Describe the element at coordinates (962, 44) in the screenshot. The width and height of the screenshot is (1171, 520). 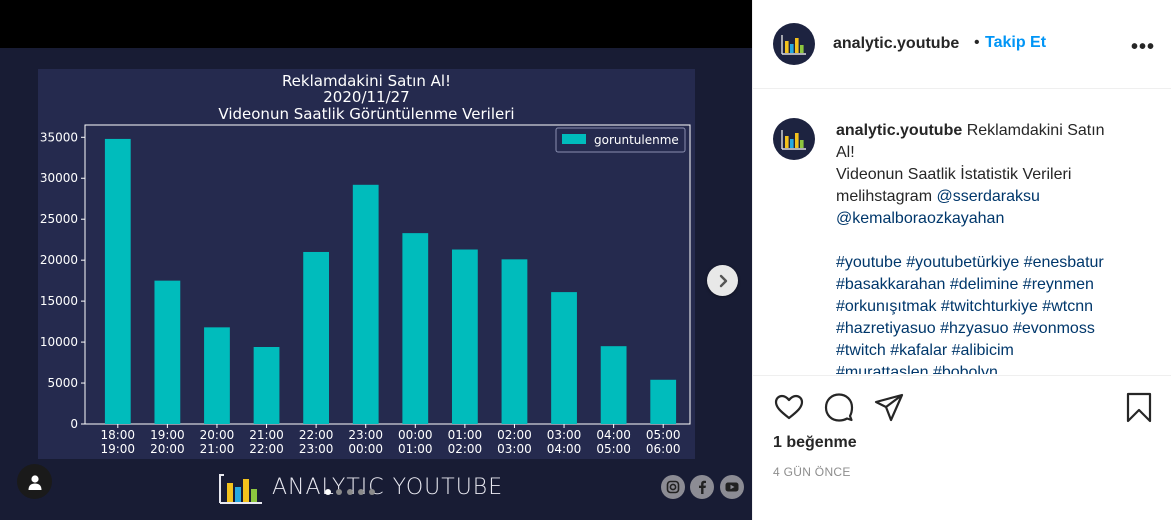
I see `post-header: analytic.youtube • Takip Et •••` at that location.